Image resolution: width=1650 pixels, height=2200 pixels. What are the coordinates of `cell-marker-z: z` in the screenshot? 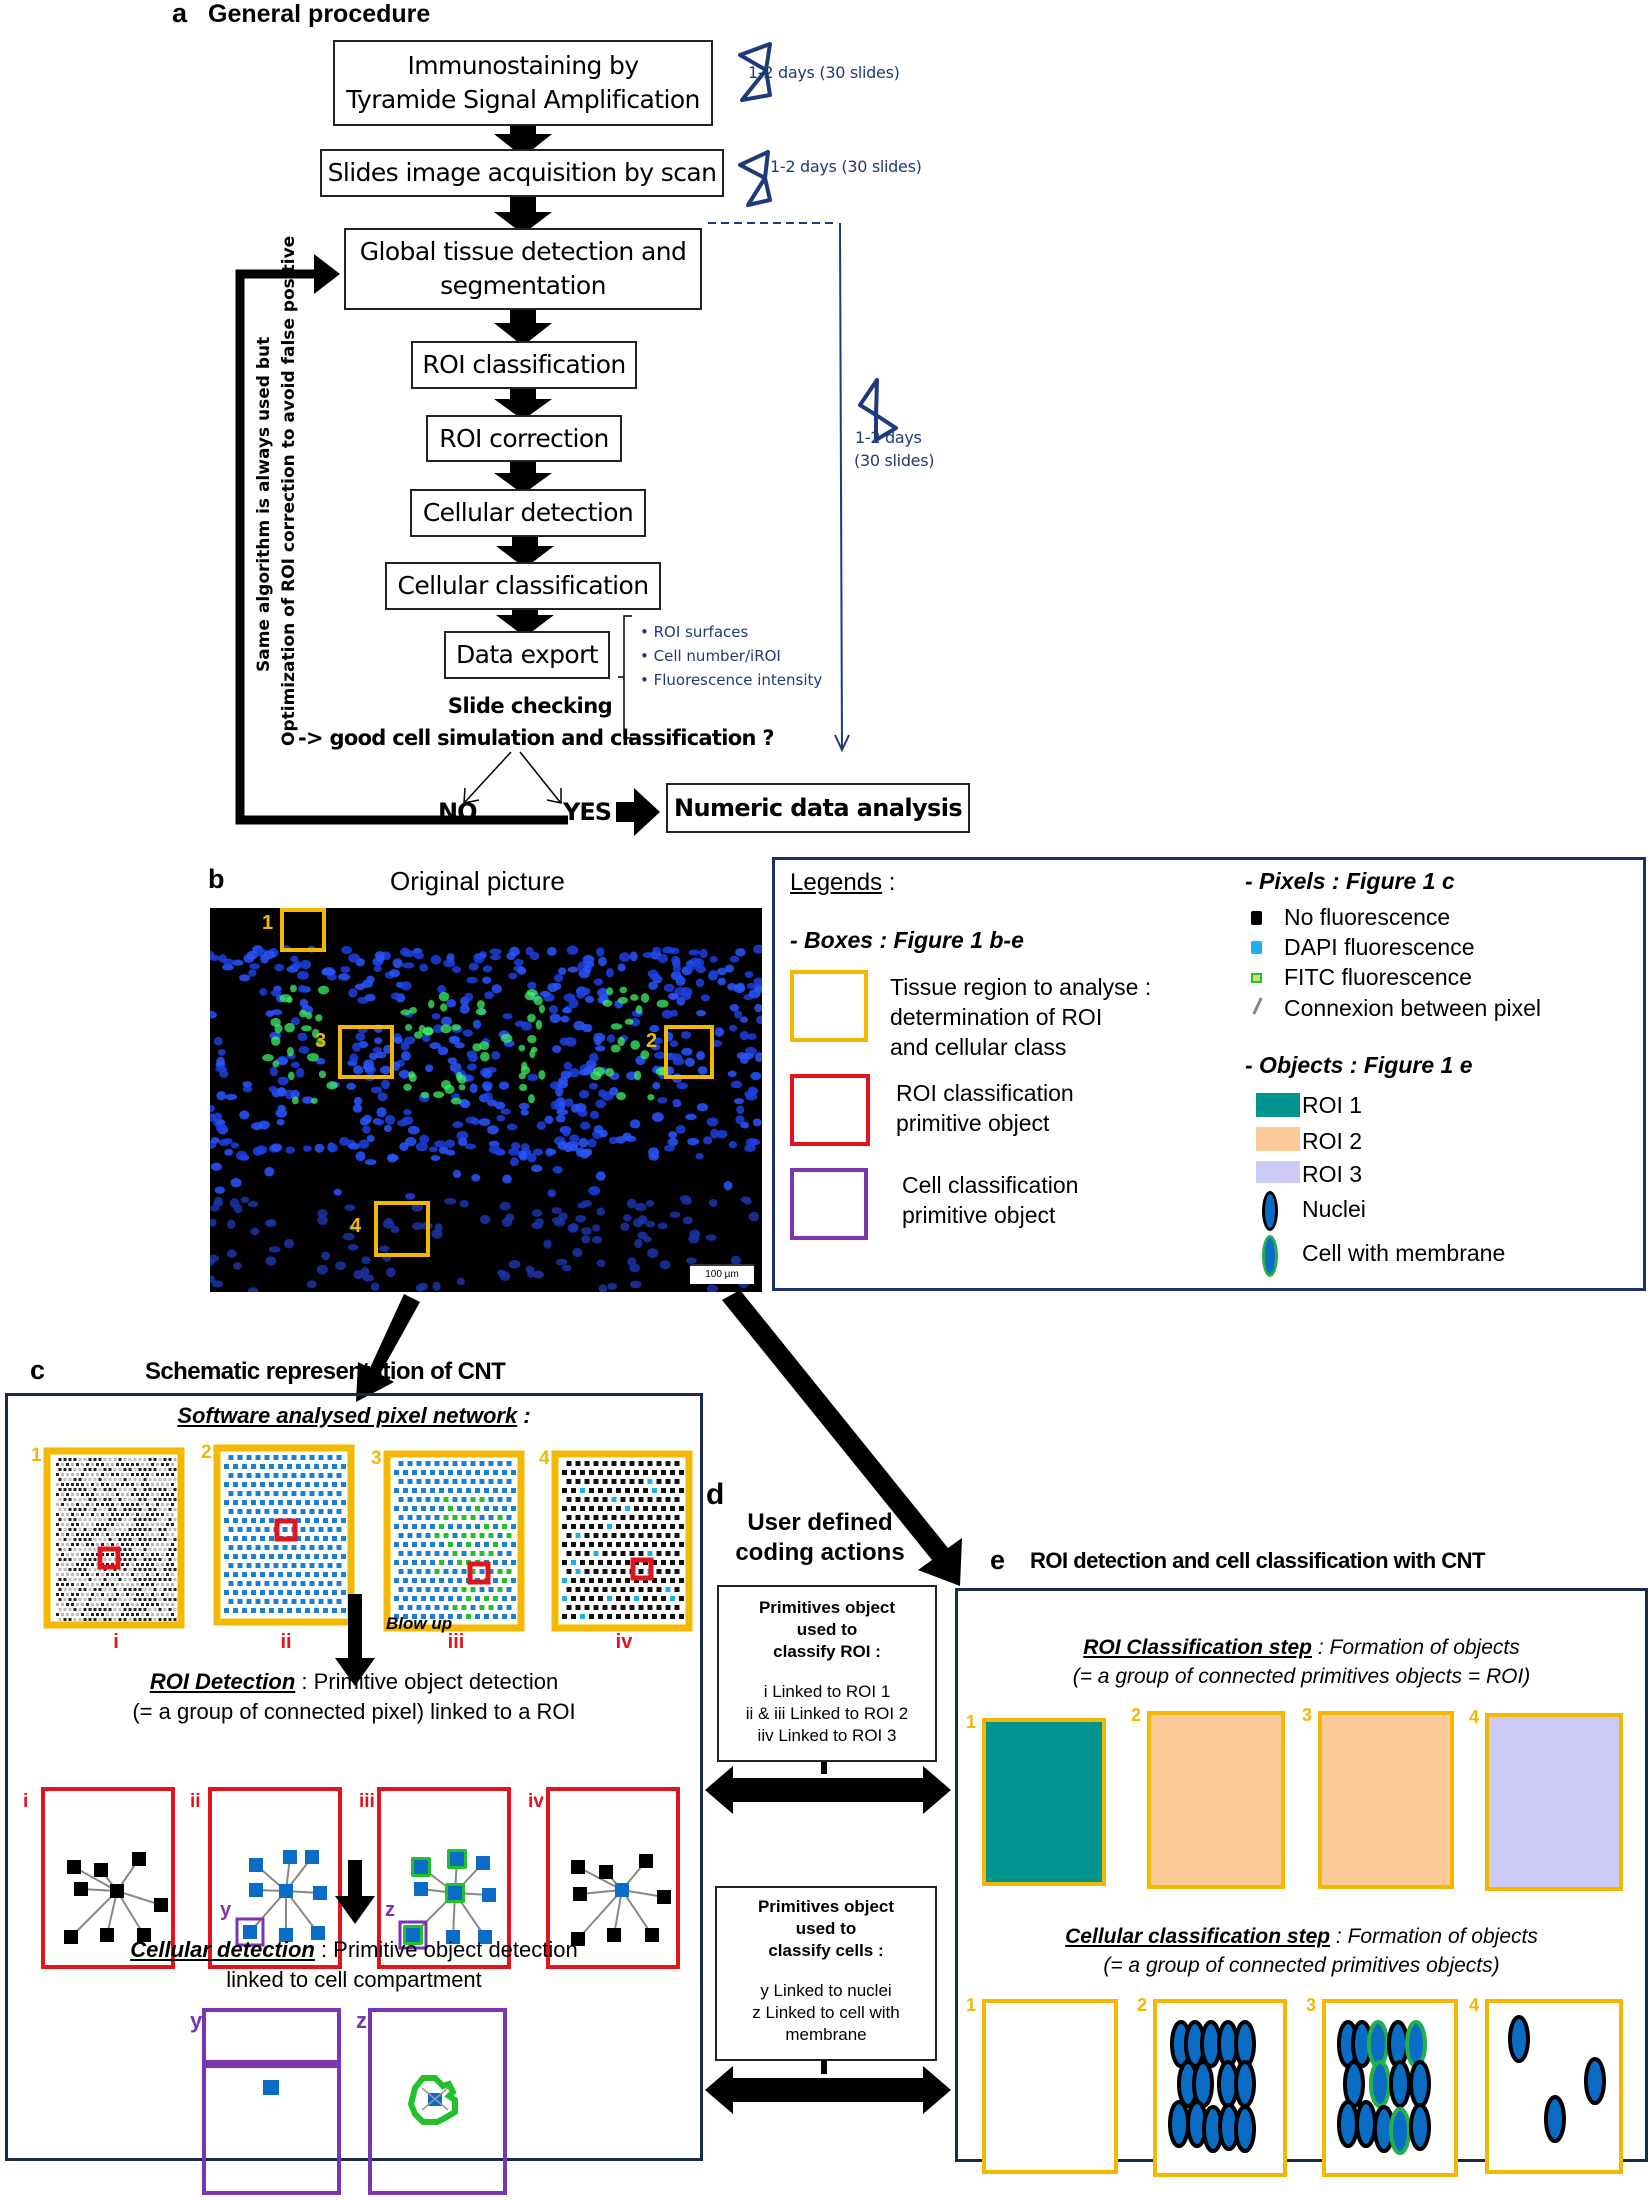 It's located at (361, 2020).